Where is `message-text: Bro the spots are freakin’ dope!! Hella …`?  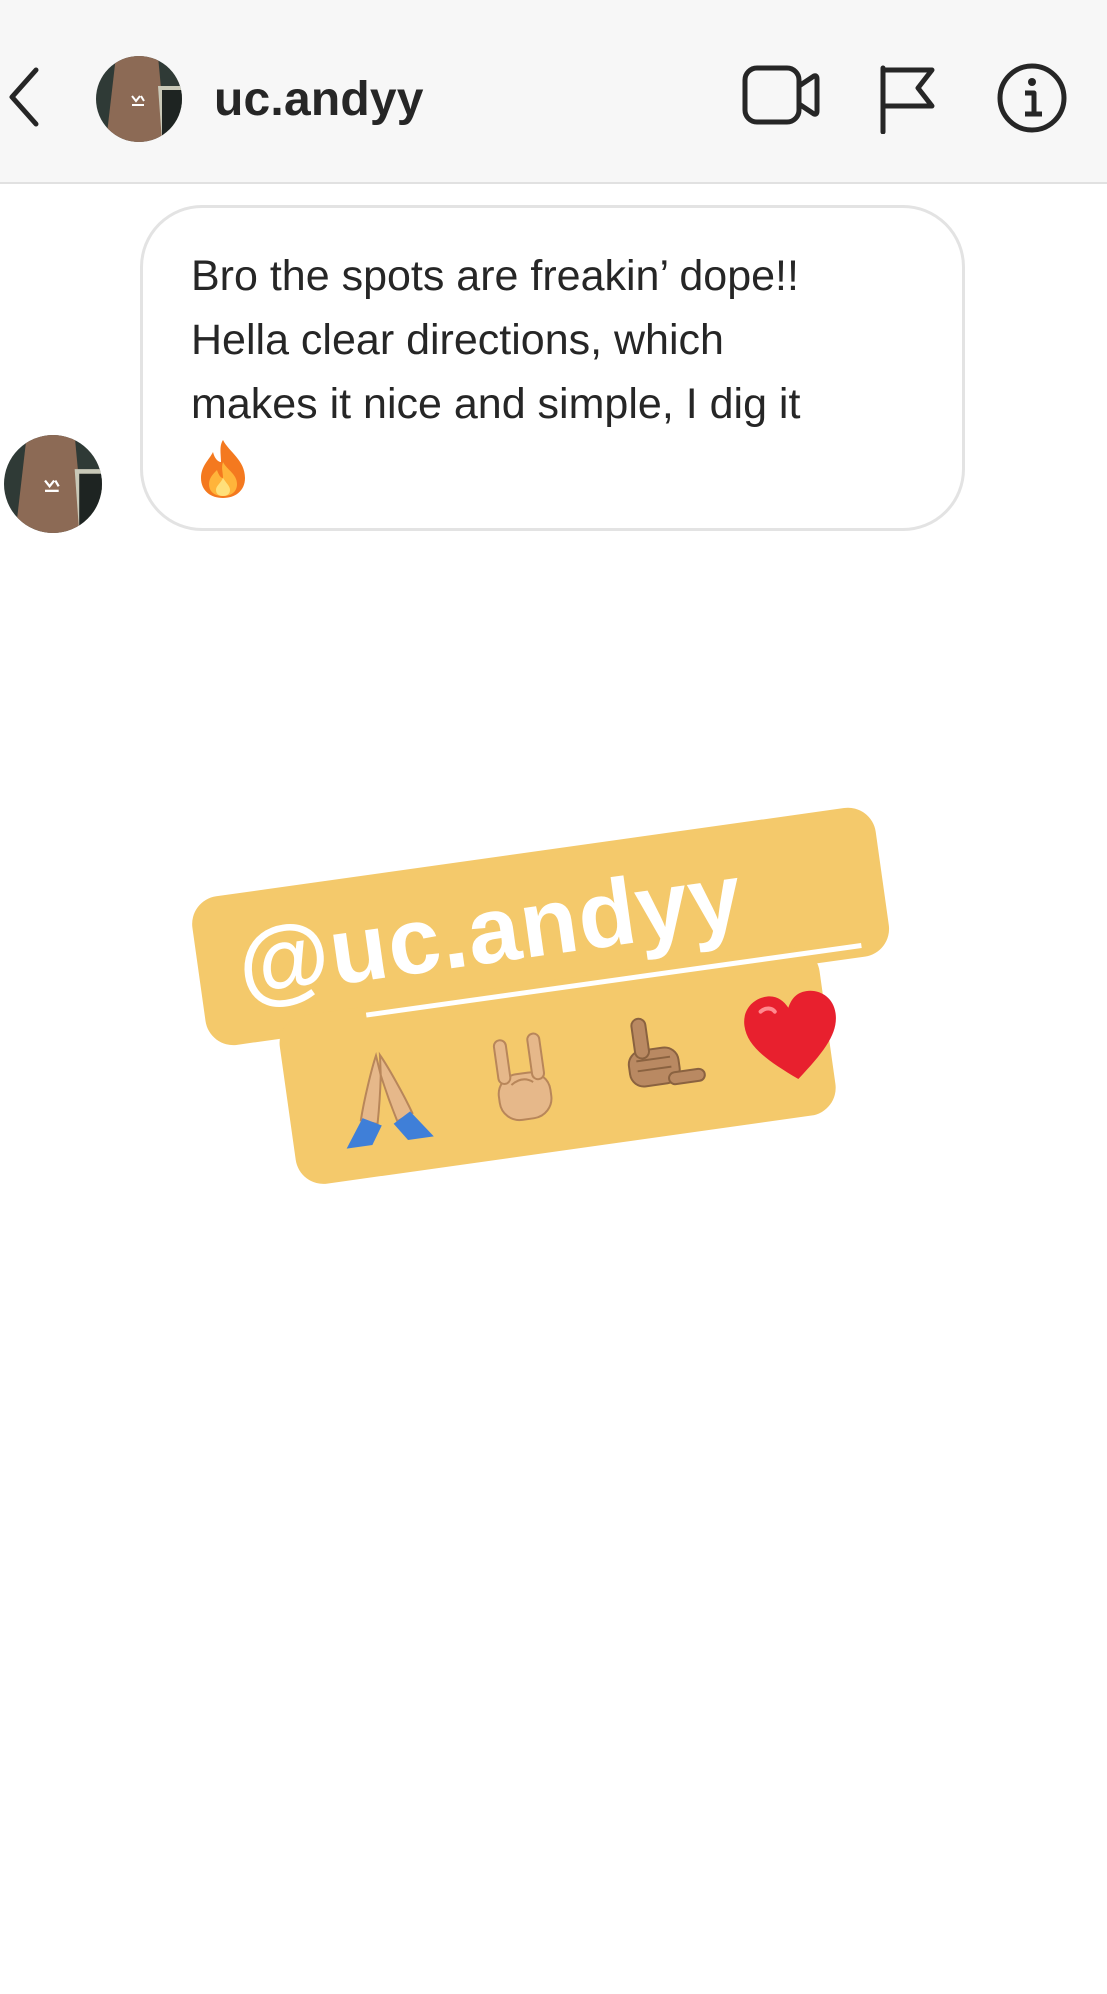 message-text: Bro the spots are freakin’ dope!! Hella … is located at coordinates (496, 340).